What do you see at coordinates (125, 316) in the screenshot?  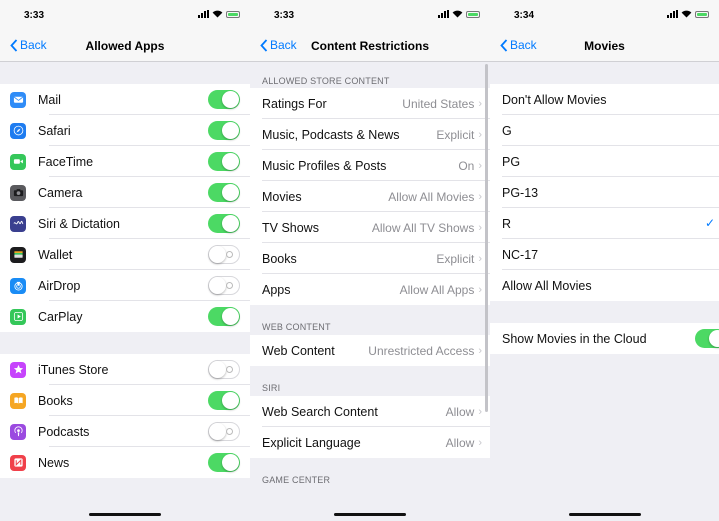 I see `app-row-carplay: CarPlay` at bounding box center [125, 316].